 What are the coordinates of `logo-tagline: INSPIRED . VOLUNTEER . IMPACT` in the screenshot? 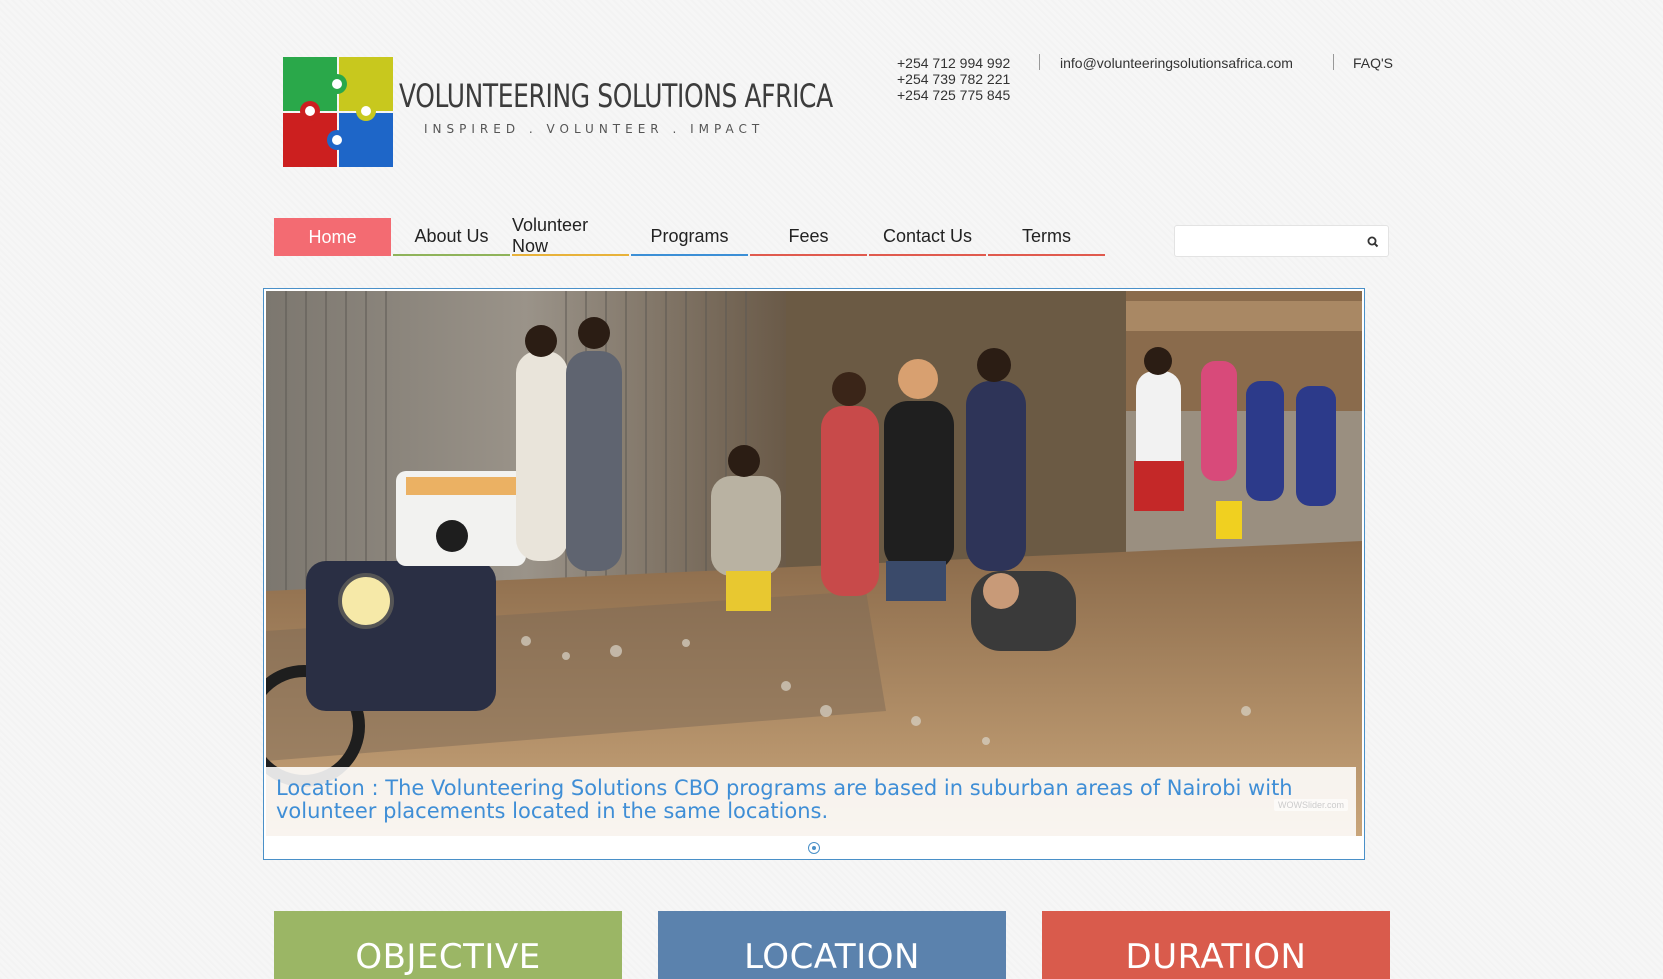 It's located at (594, 129).